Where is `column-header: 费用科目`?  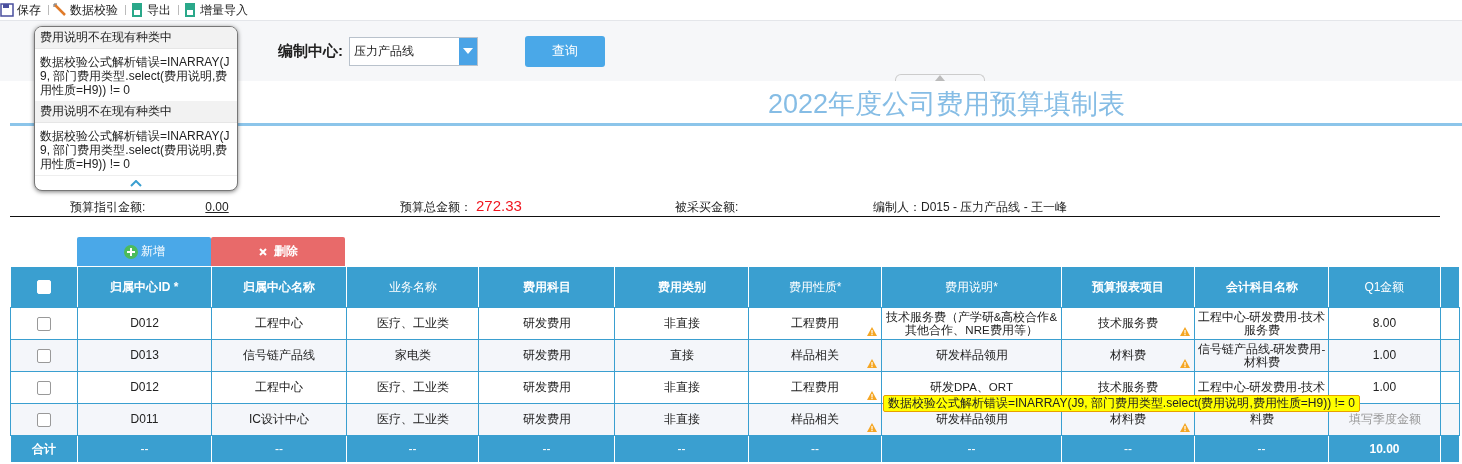 column-header: 费用科目 is located at coordinates (546, 287).